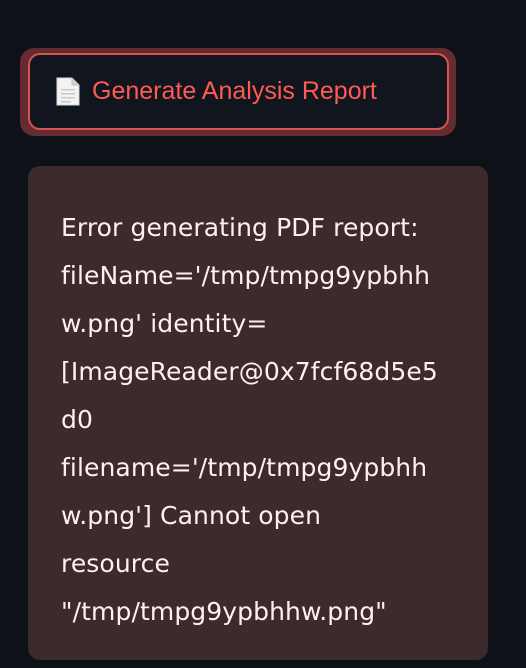 This screenshot has width=526, height=668. I want to click on error-message-line: w.png'] Cannot open, so click(191, 515).